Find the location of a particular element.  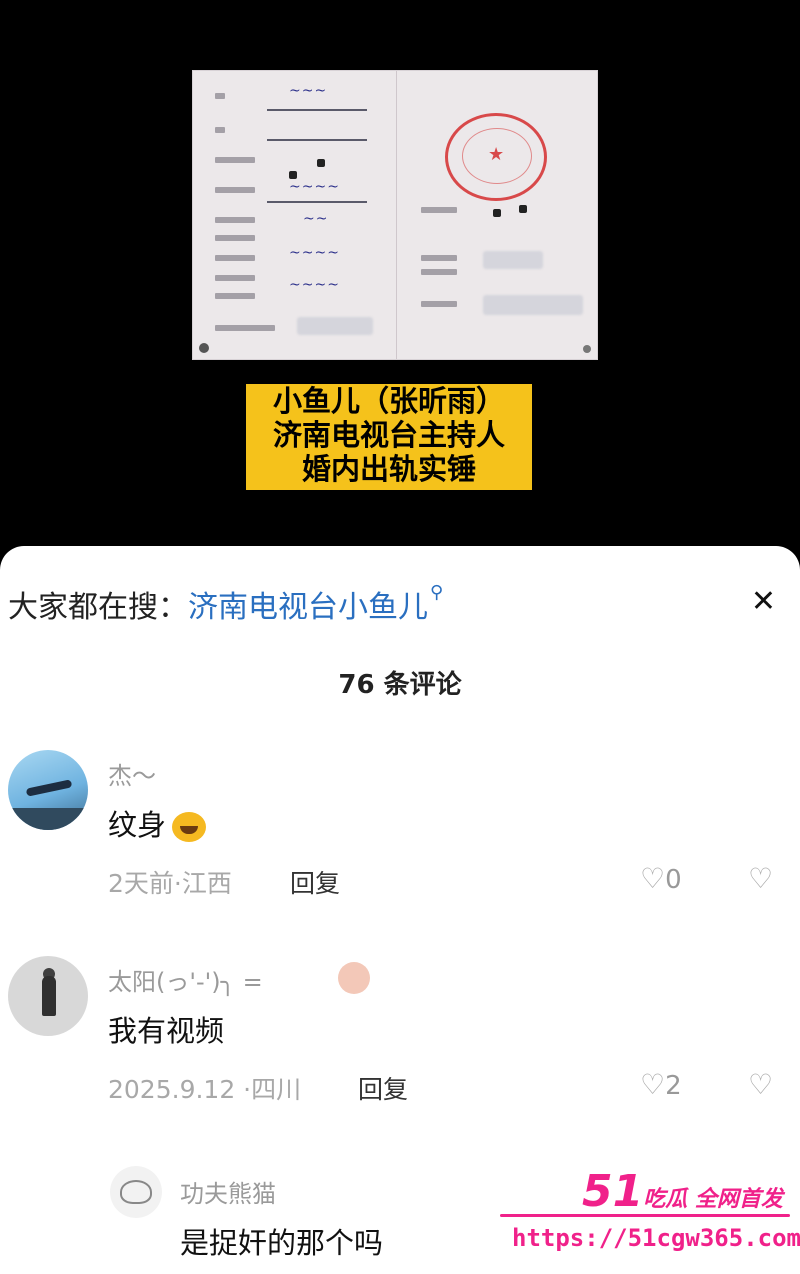

like-count: 2 is located at coordinates (673, 1086).